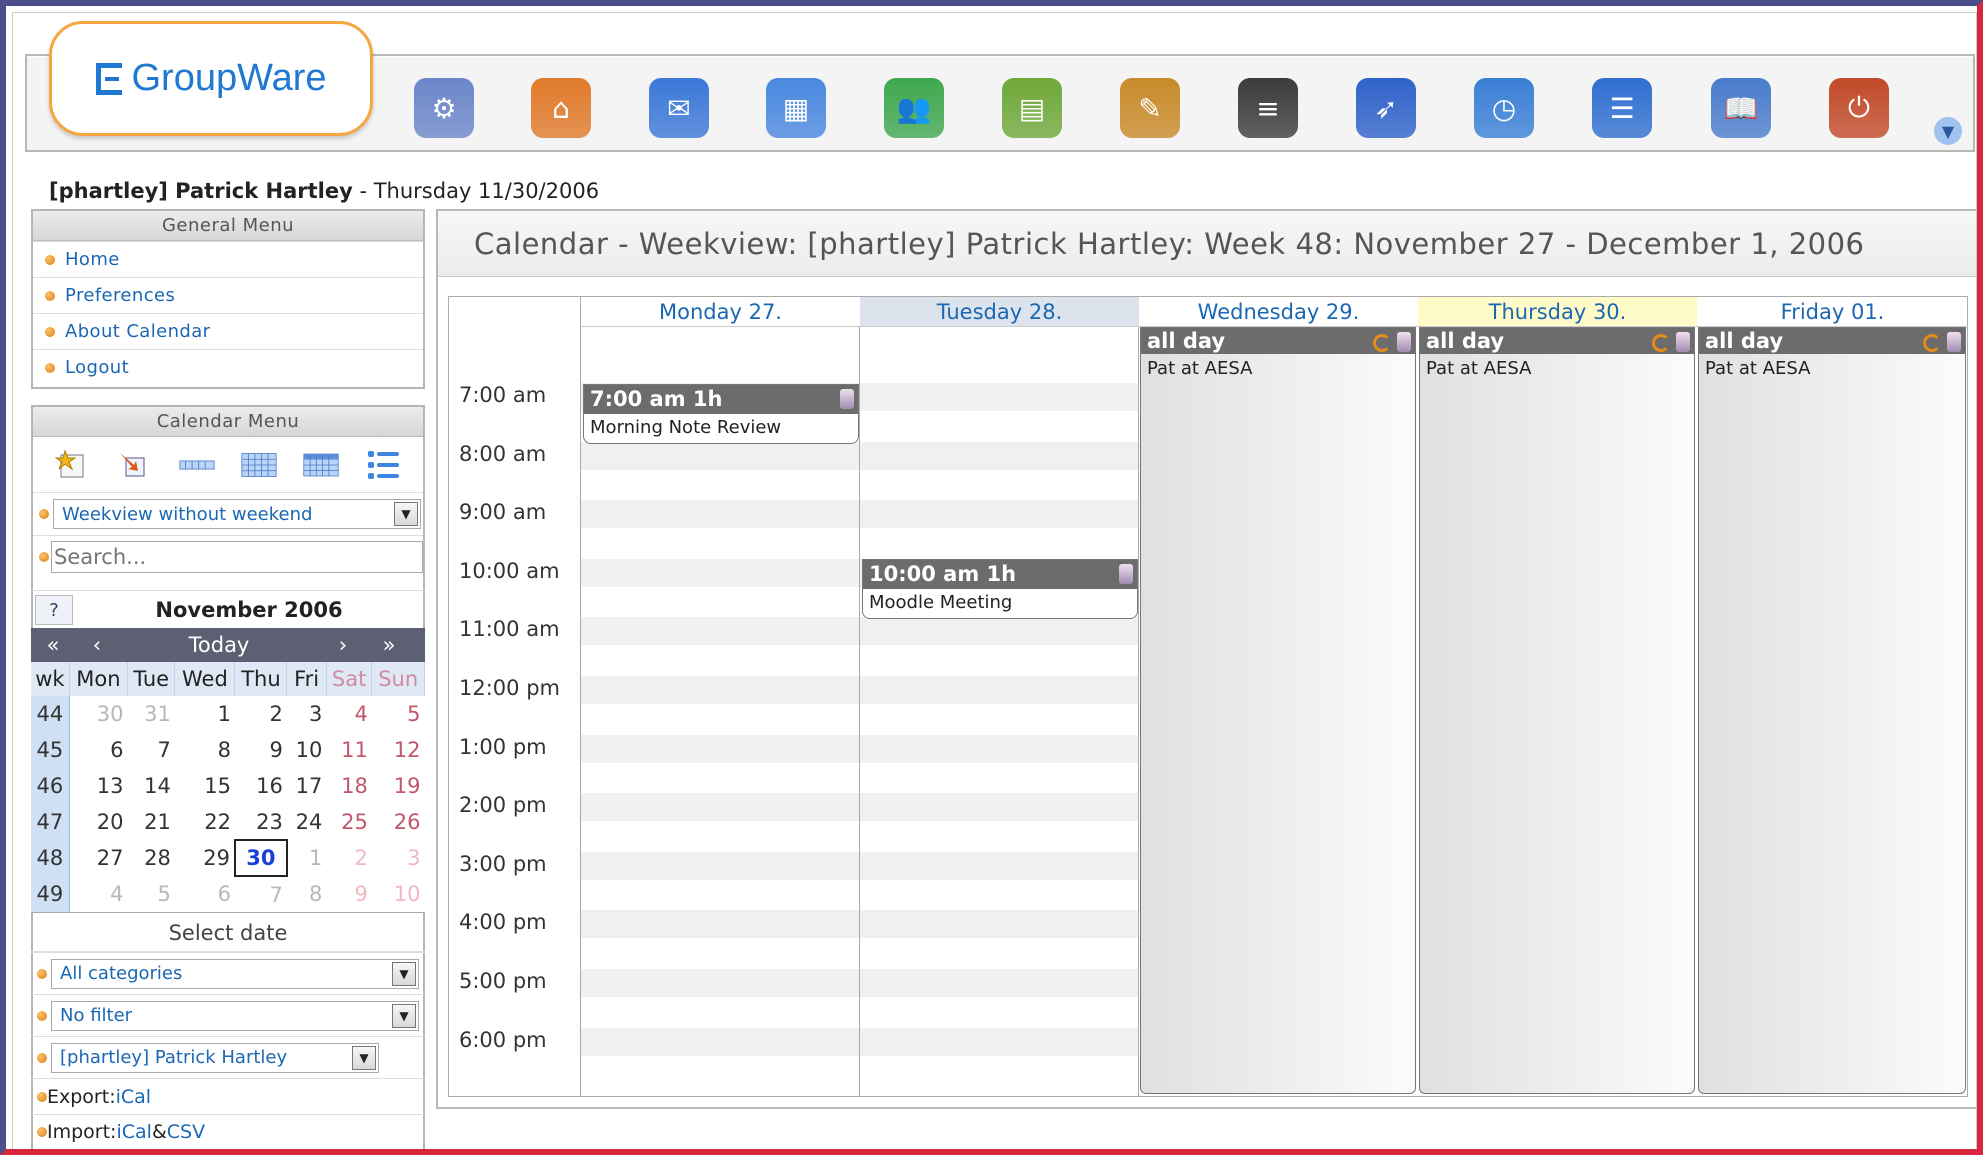 This screenshot has height=1155, width=1983. Describe the element at coordinates (349, 750) in the screenshot. I see `mini-calendar-day: 11` at that location.